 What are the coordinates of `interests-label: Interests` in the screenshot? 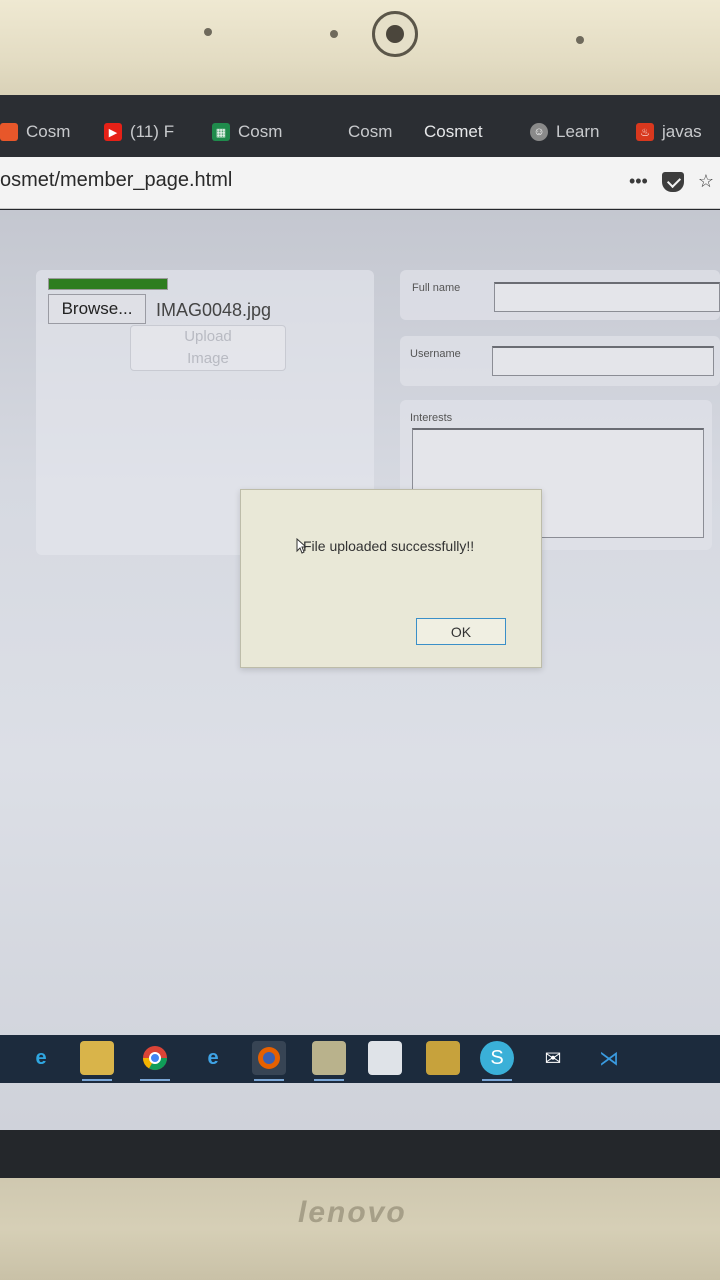 It's located at (431, 418).